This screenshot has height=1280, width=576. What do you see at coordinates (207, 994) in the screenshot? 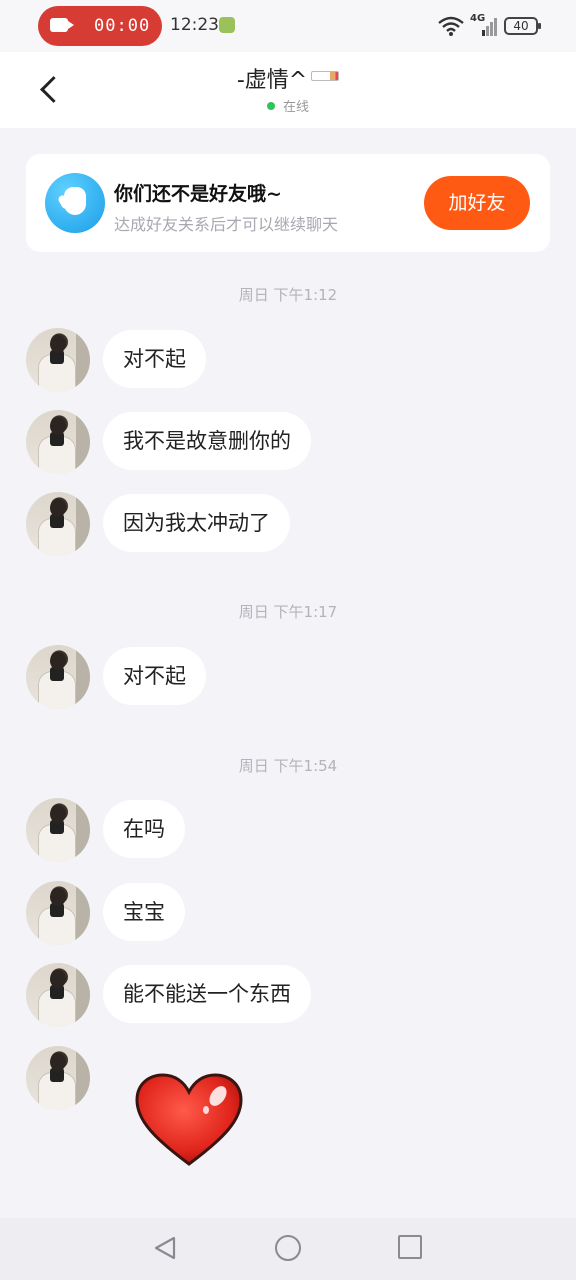
I see `message-bubble: 能不能送一个东西` at bounding box center [207, 994].